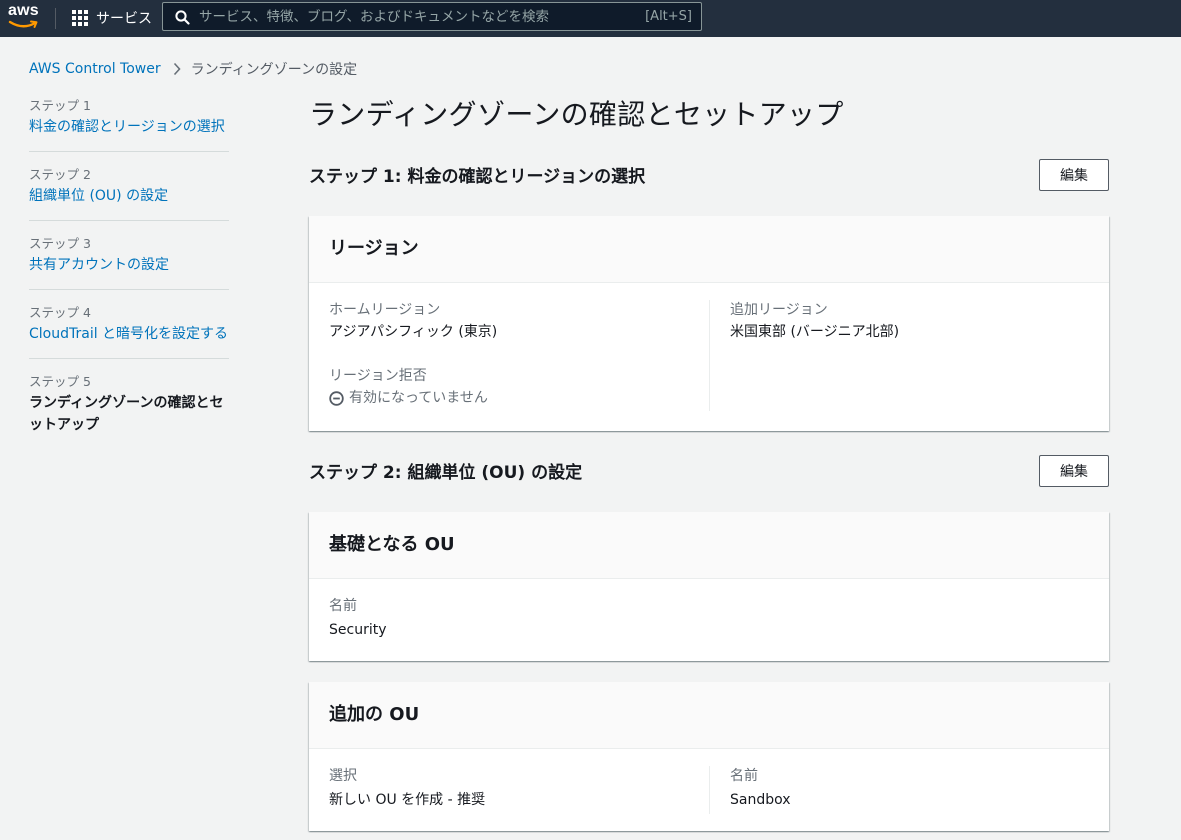  Describe the element at coordinates (124, 19) in the screenshot. I see `services-label: サービス` at that location.